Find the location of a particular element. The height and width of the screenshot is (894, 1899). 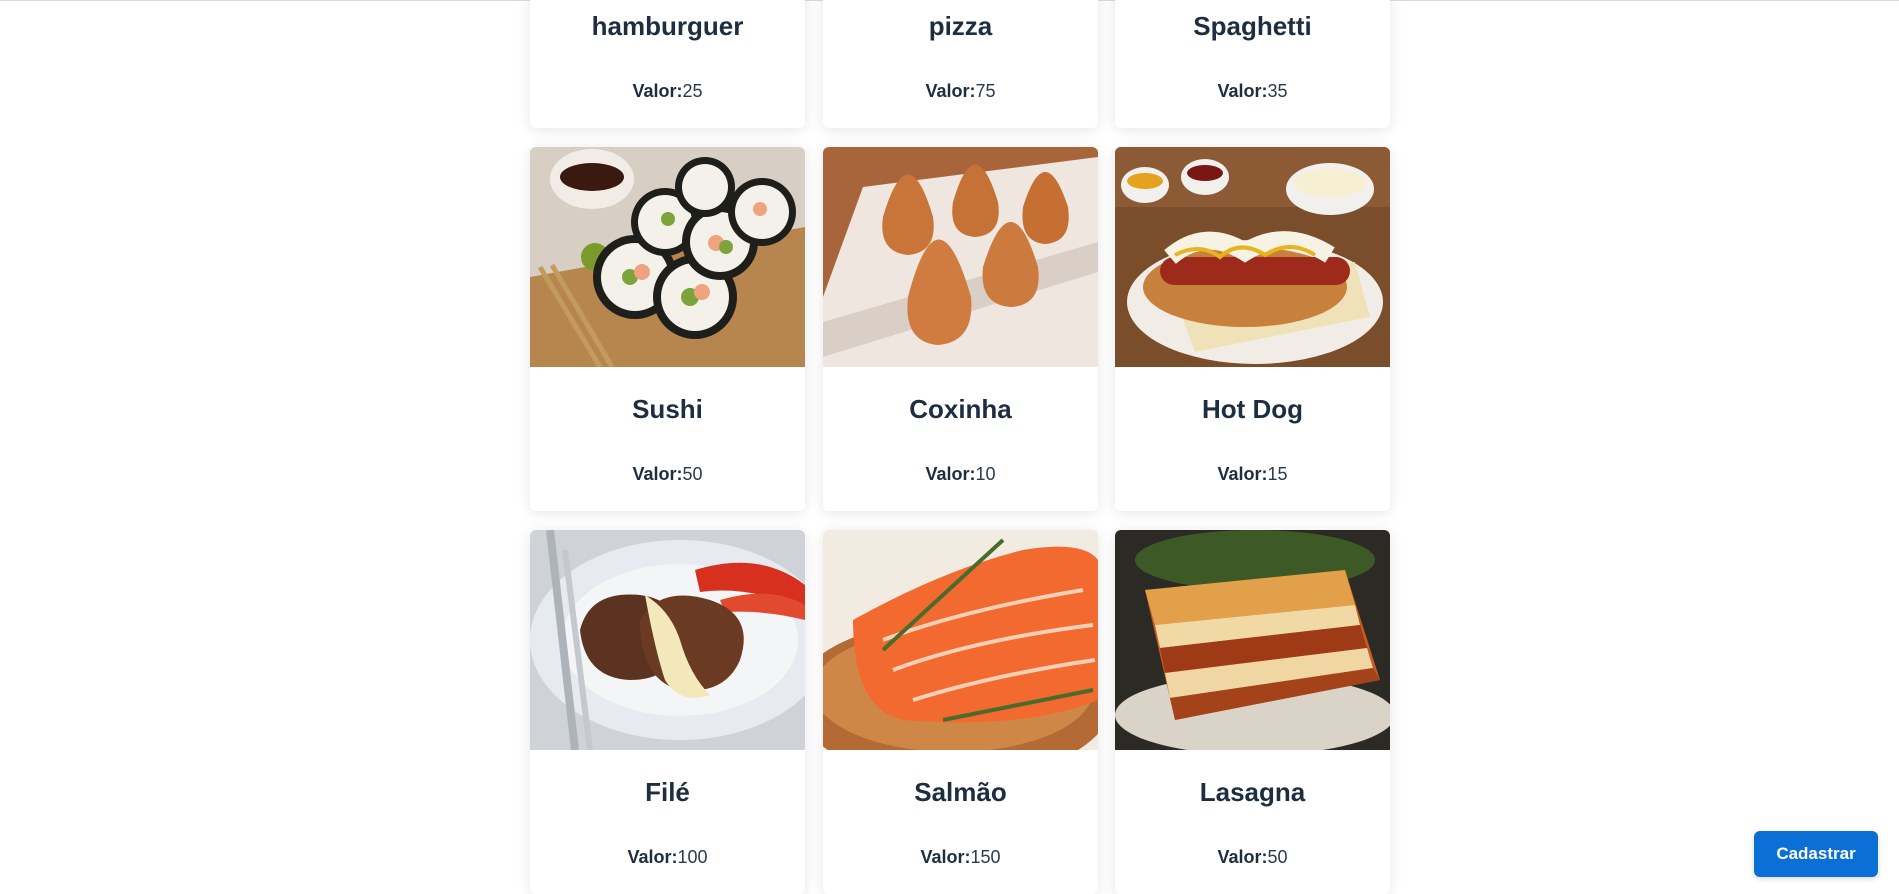

product-card: Coxinha Valor:10 is located at coordinates (960, 329).